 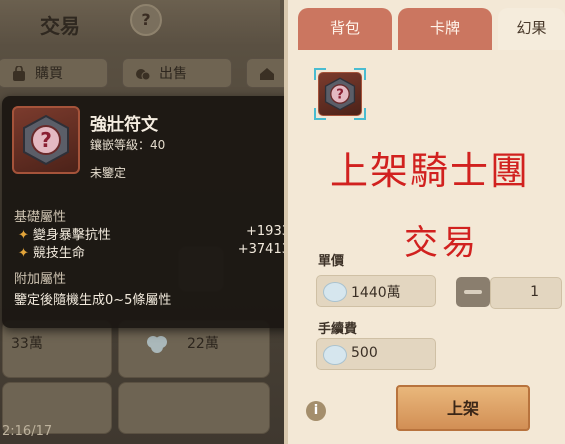 What do you see at coordinates (27, 431) in the screenshot?
I see `clock-text: 2:16/17` at bounding box center [27, 431].